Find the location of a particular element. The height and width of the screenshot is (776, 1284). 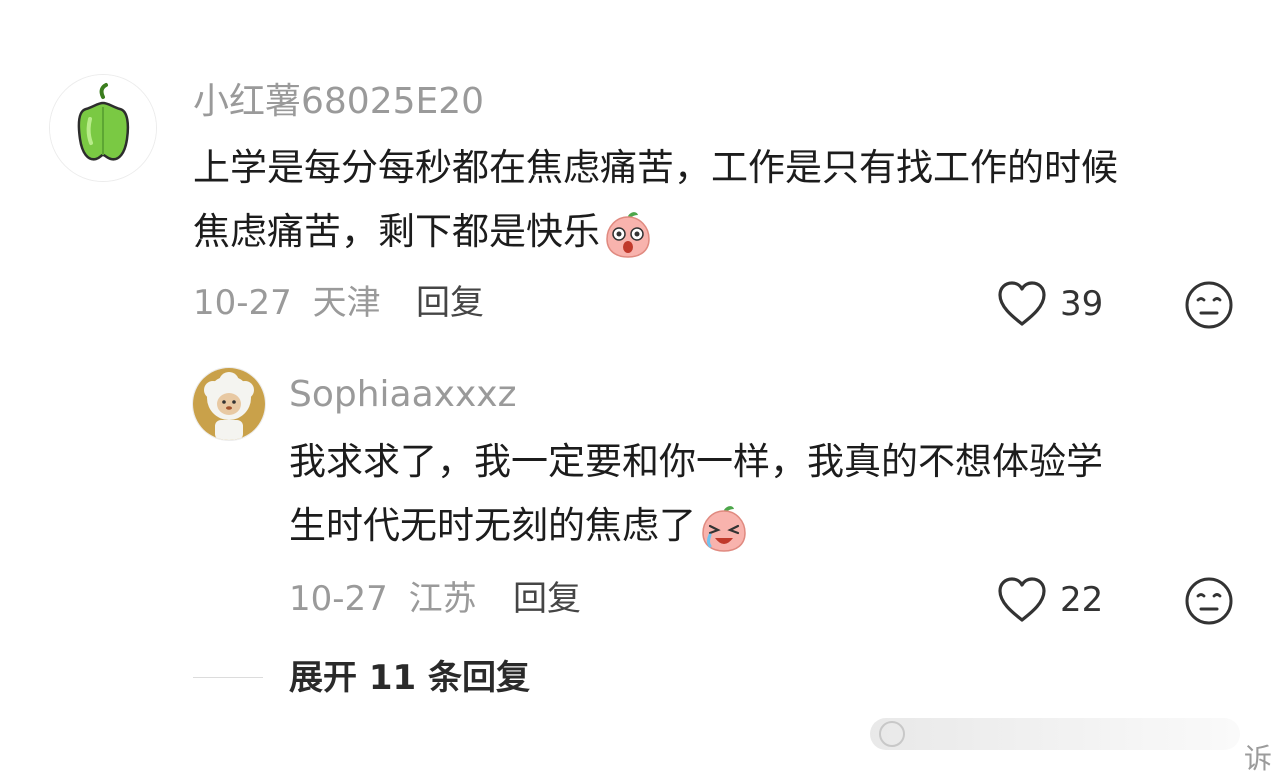

commenter-avatar is located at coordinates (103, 128).